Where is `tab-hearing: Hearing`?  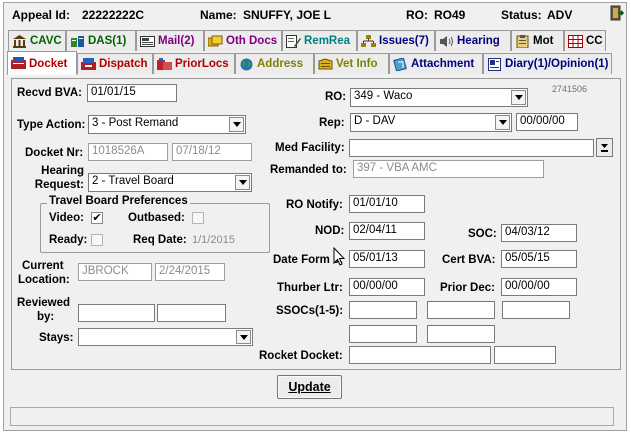 tab-hearing: Hearing is located at coordinates (473, 40).